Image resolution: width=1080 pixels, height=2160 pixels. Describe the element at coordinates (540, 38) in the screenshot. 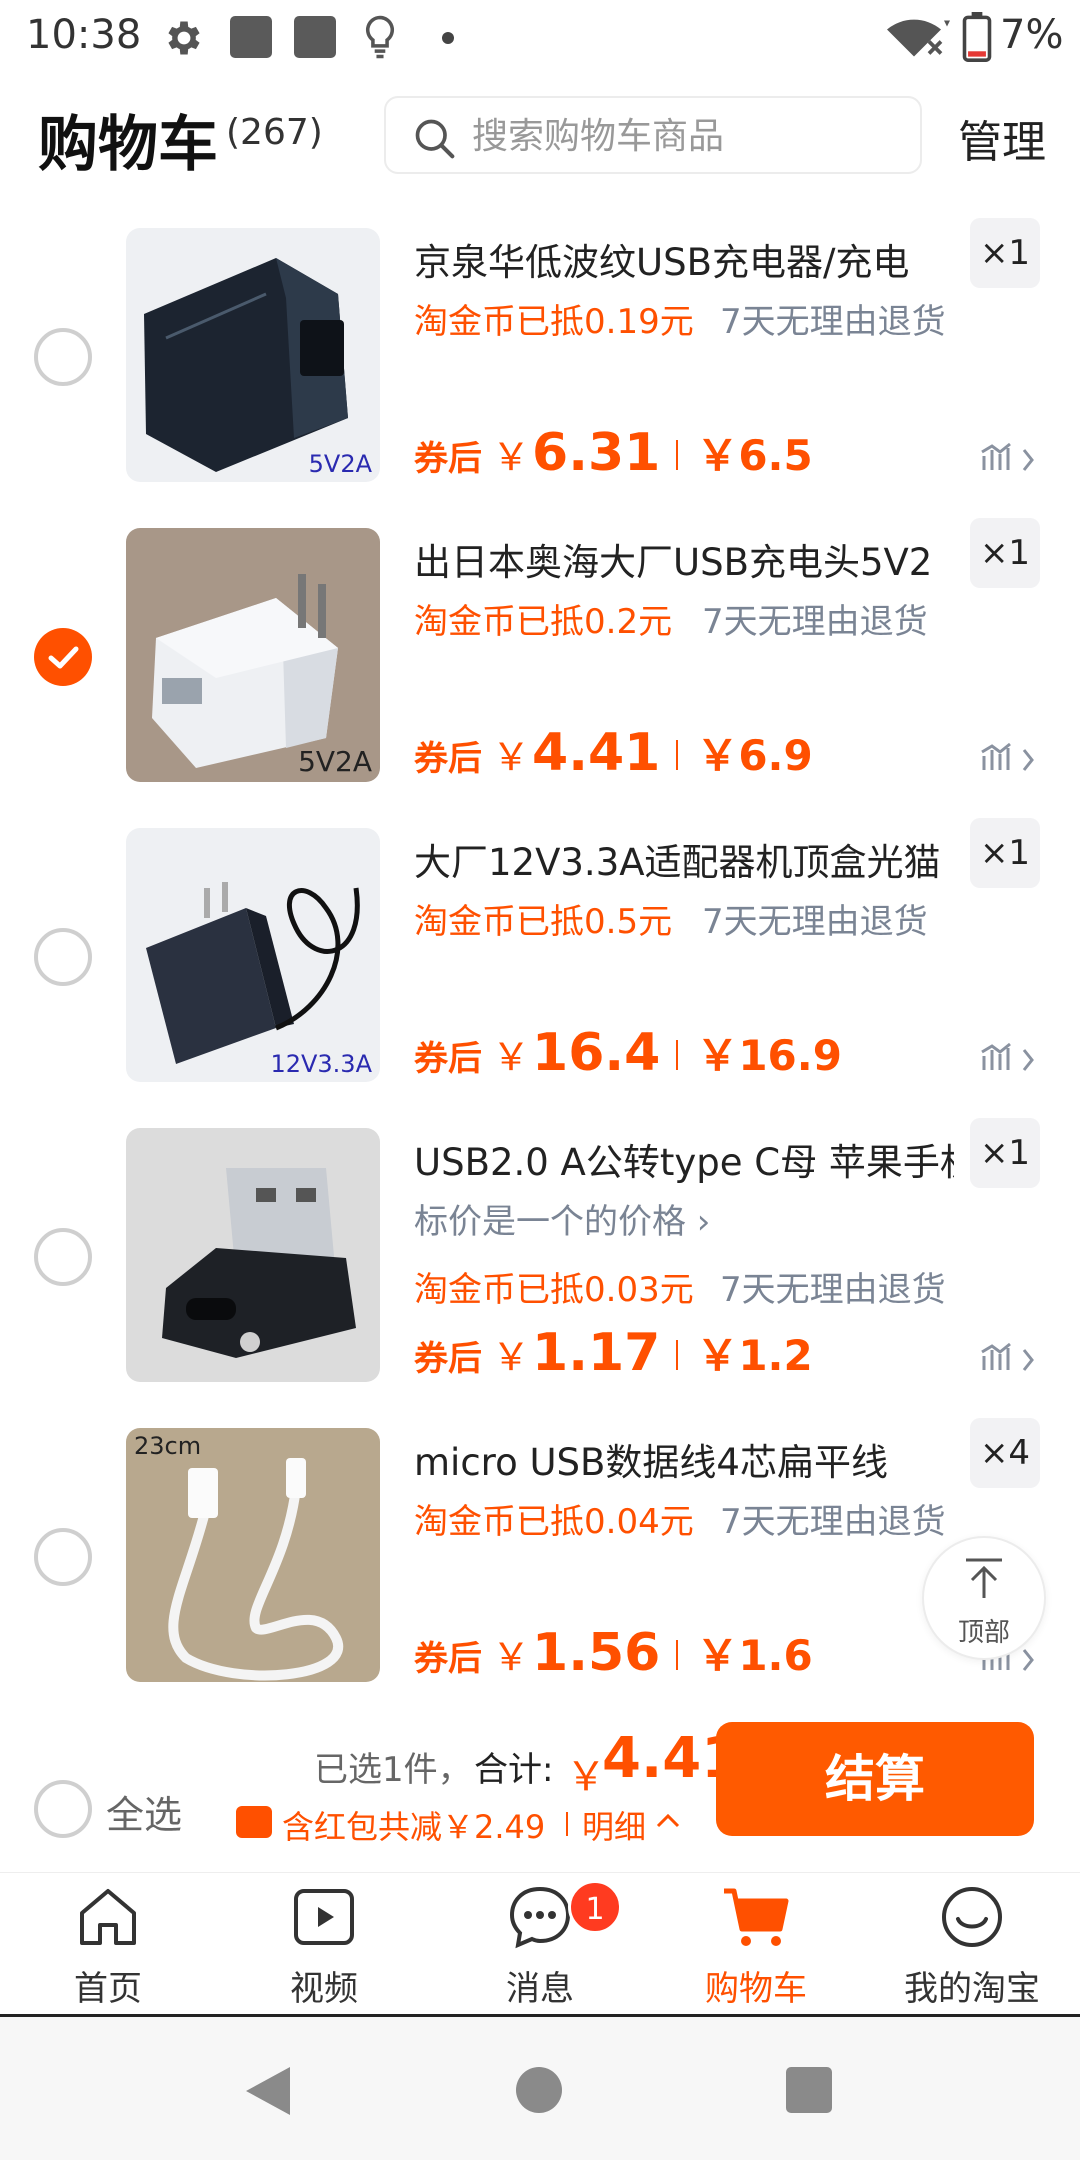

I see `status-bar: 10:38 7%` at that location.